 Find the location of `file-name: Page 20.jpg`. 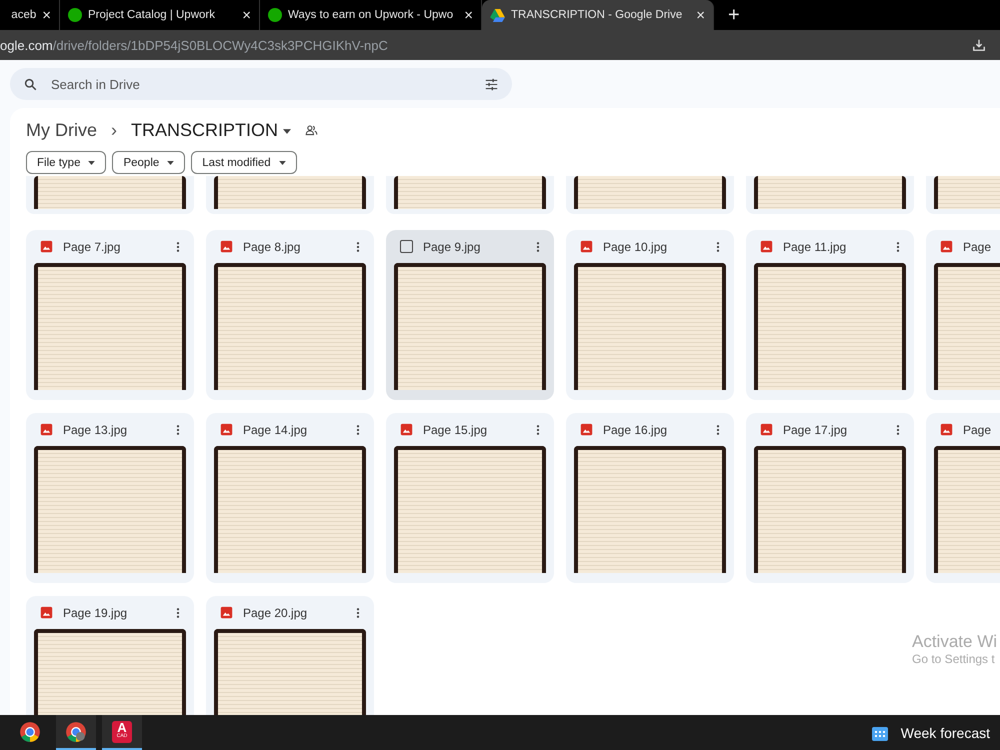

file-name: Page 20.jpg is located at coordinates (275, 613).